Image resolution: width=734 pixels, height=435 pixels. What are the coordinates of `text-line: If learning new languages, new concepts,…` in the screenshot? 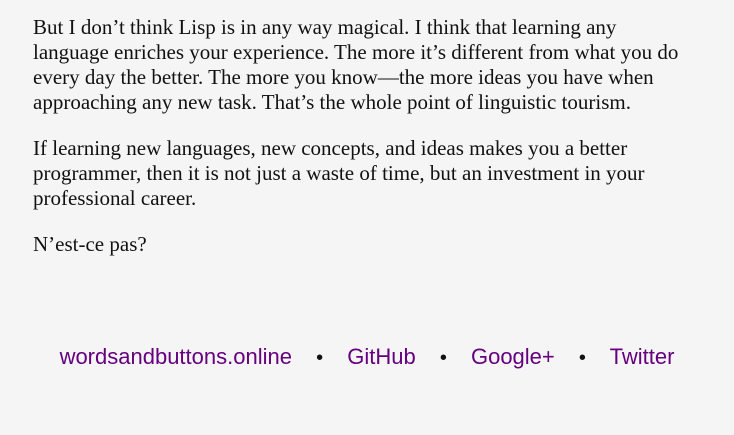 It's located at (330, 148).